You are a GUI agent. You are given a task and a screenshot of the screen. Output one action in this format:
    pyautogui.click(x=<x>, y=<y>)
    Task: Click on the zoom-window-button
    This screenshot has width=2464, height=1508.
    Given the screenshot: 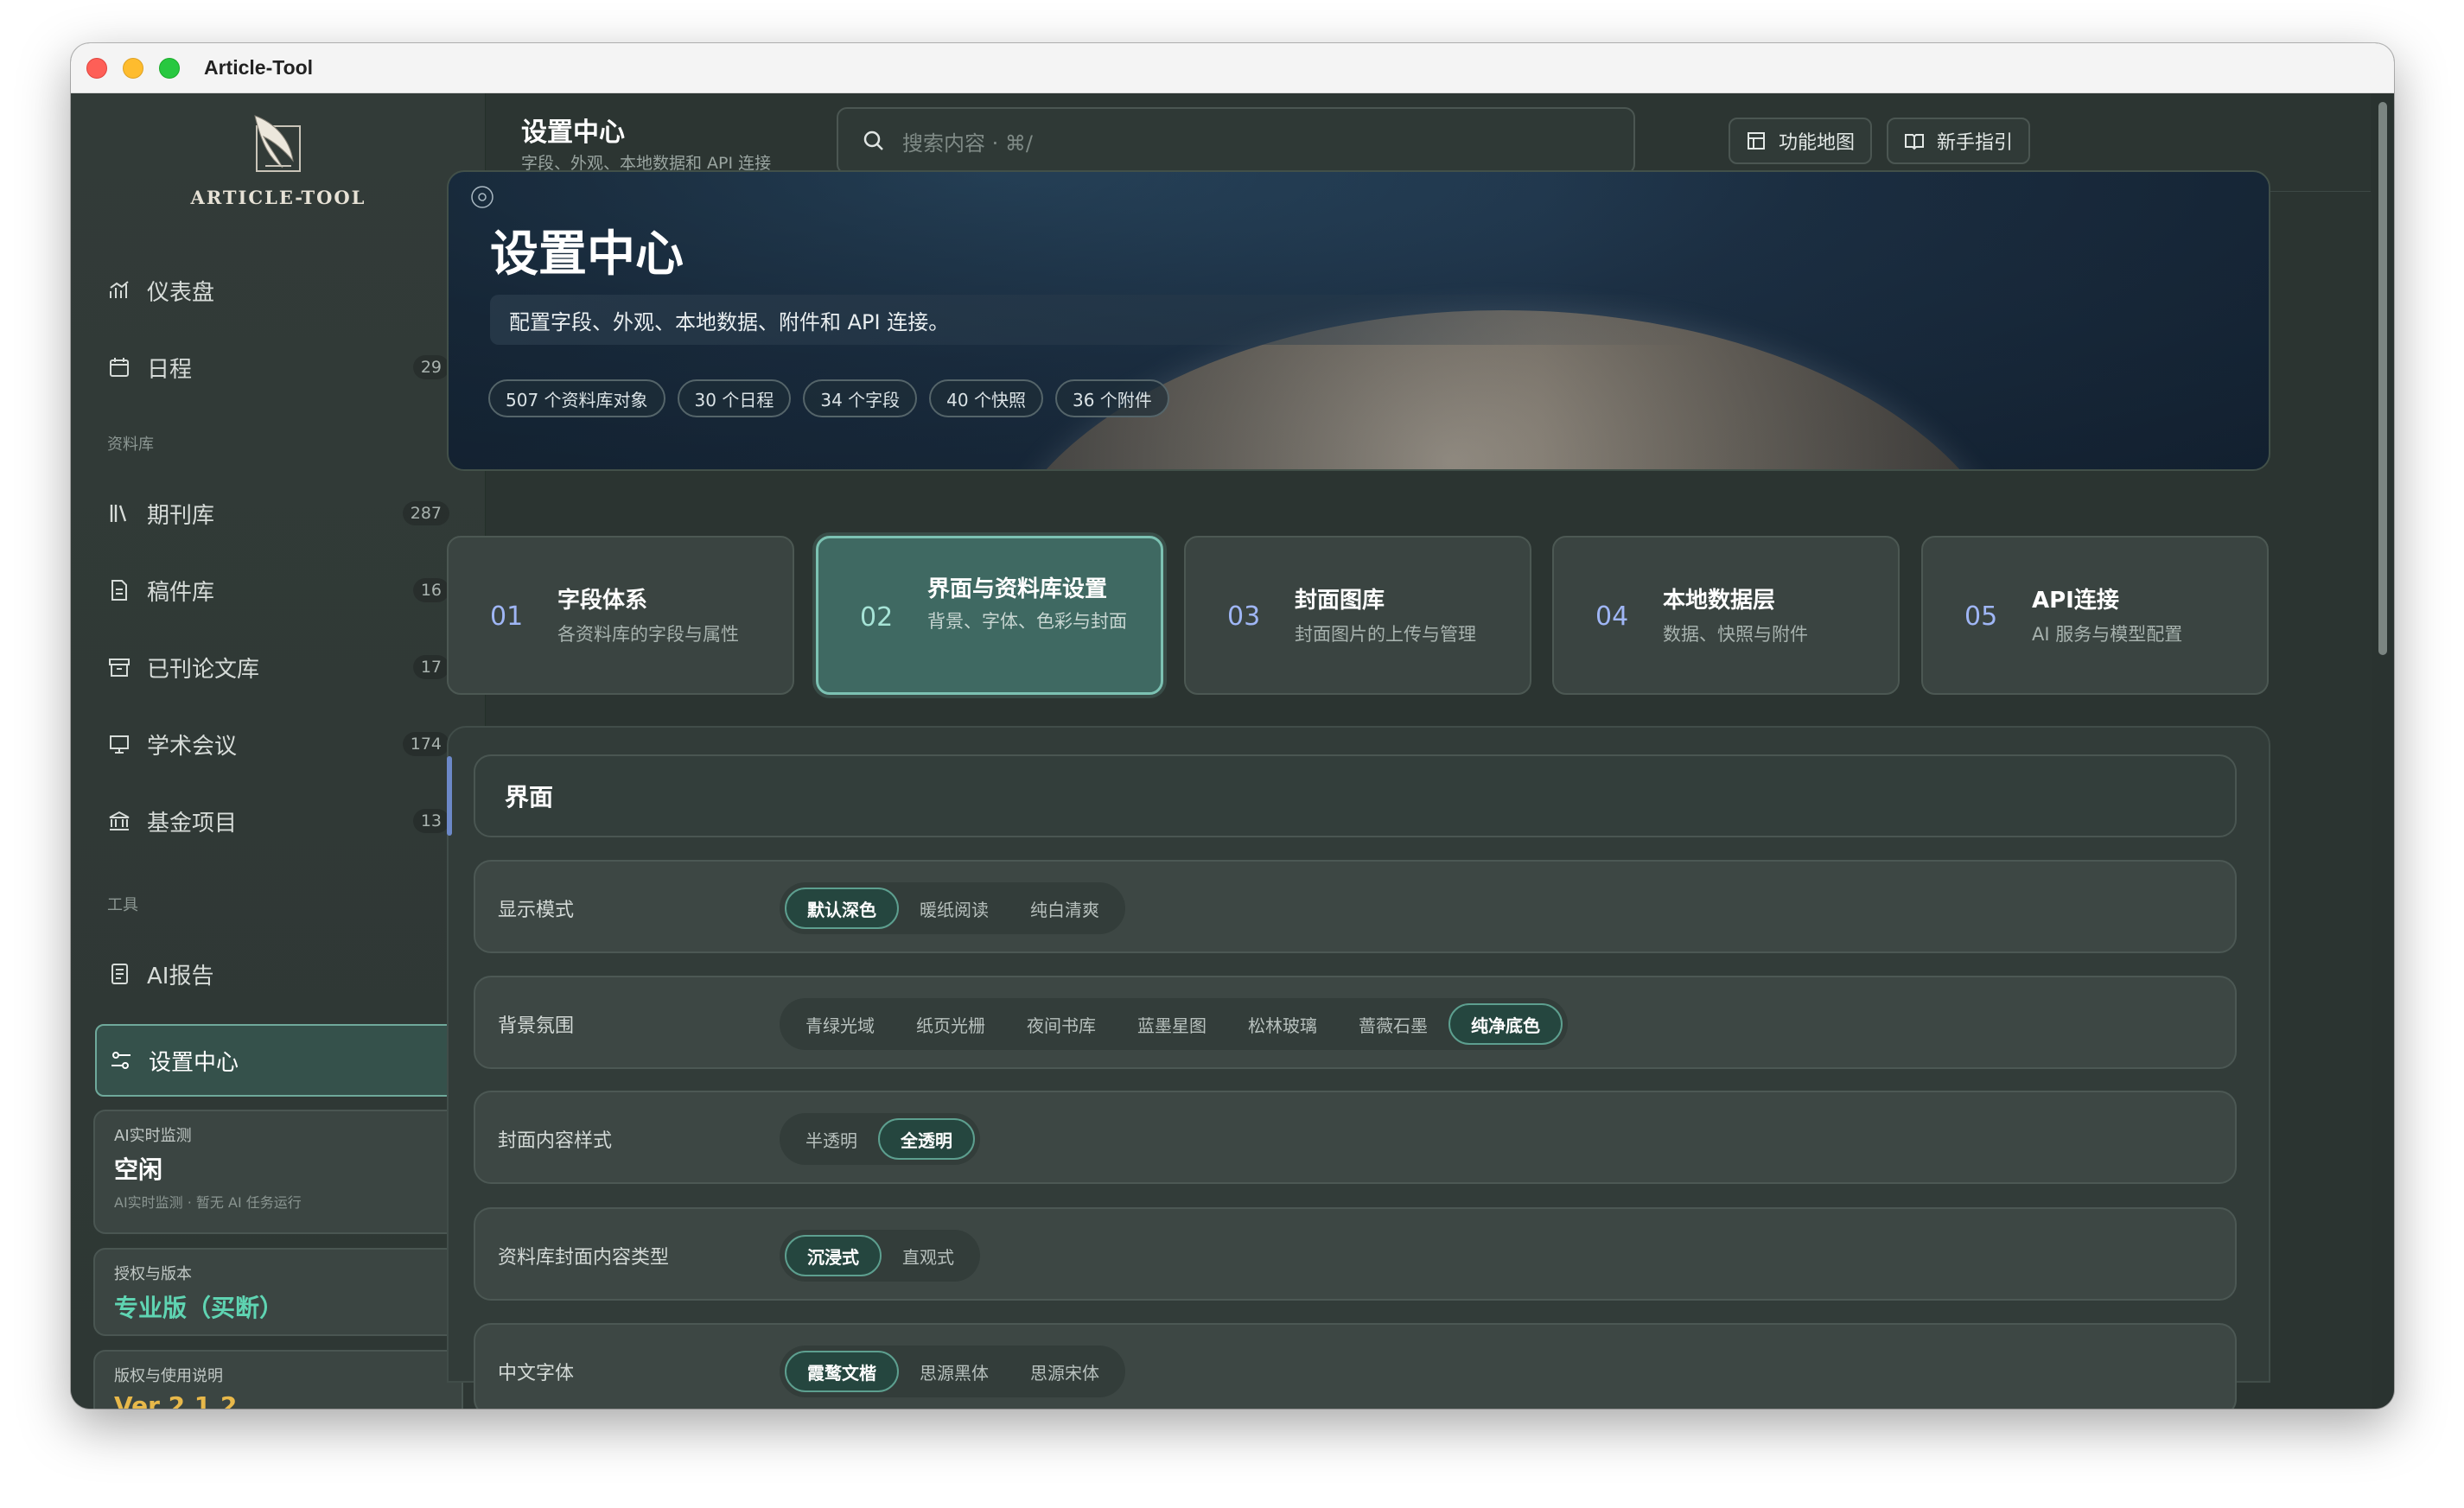 What is the action you would take?
    pyautogui.click(x=169, y=68)
    